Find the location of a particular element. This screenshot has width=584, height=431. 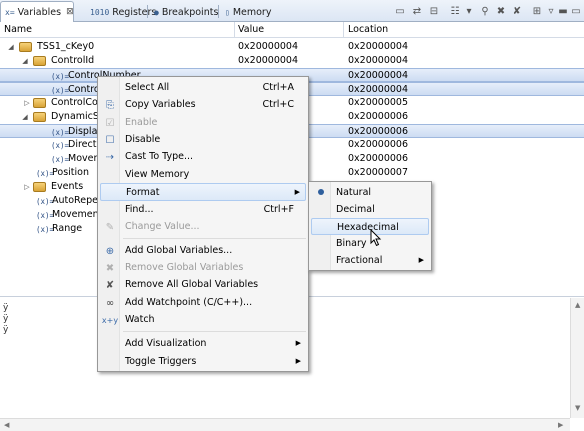

menu-item-label: Watch is located at coordinates (140, 319).